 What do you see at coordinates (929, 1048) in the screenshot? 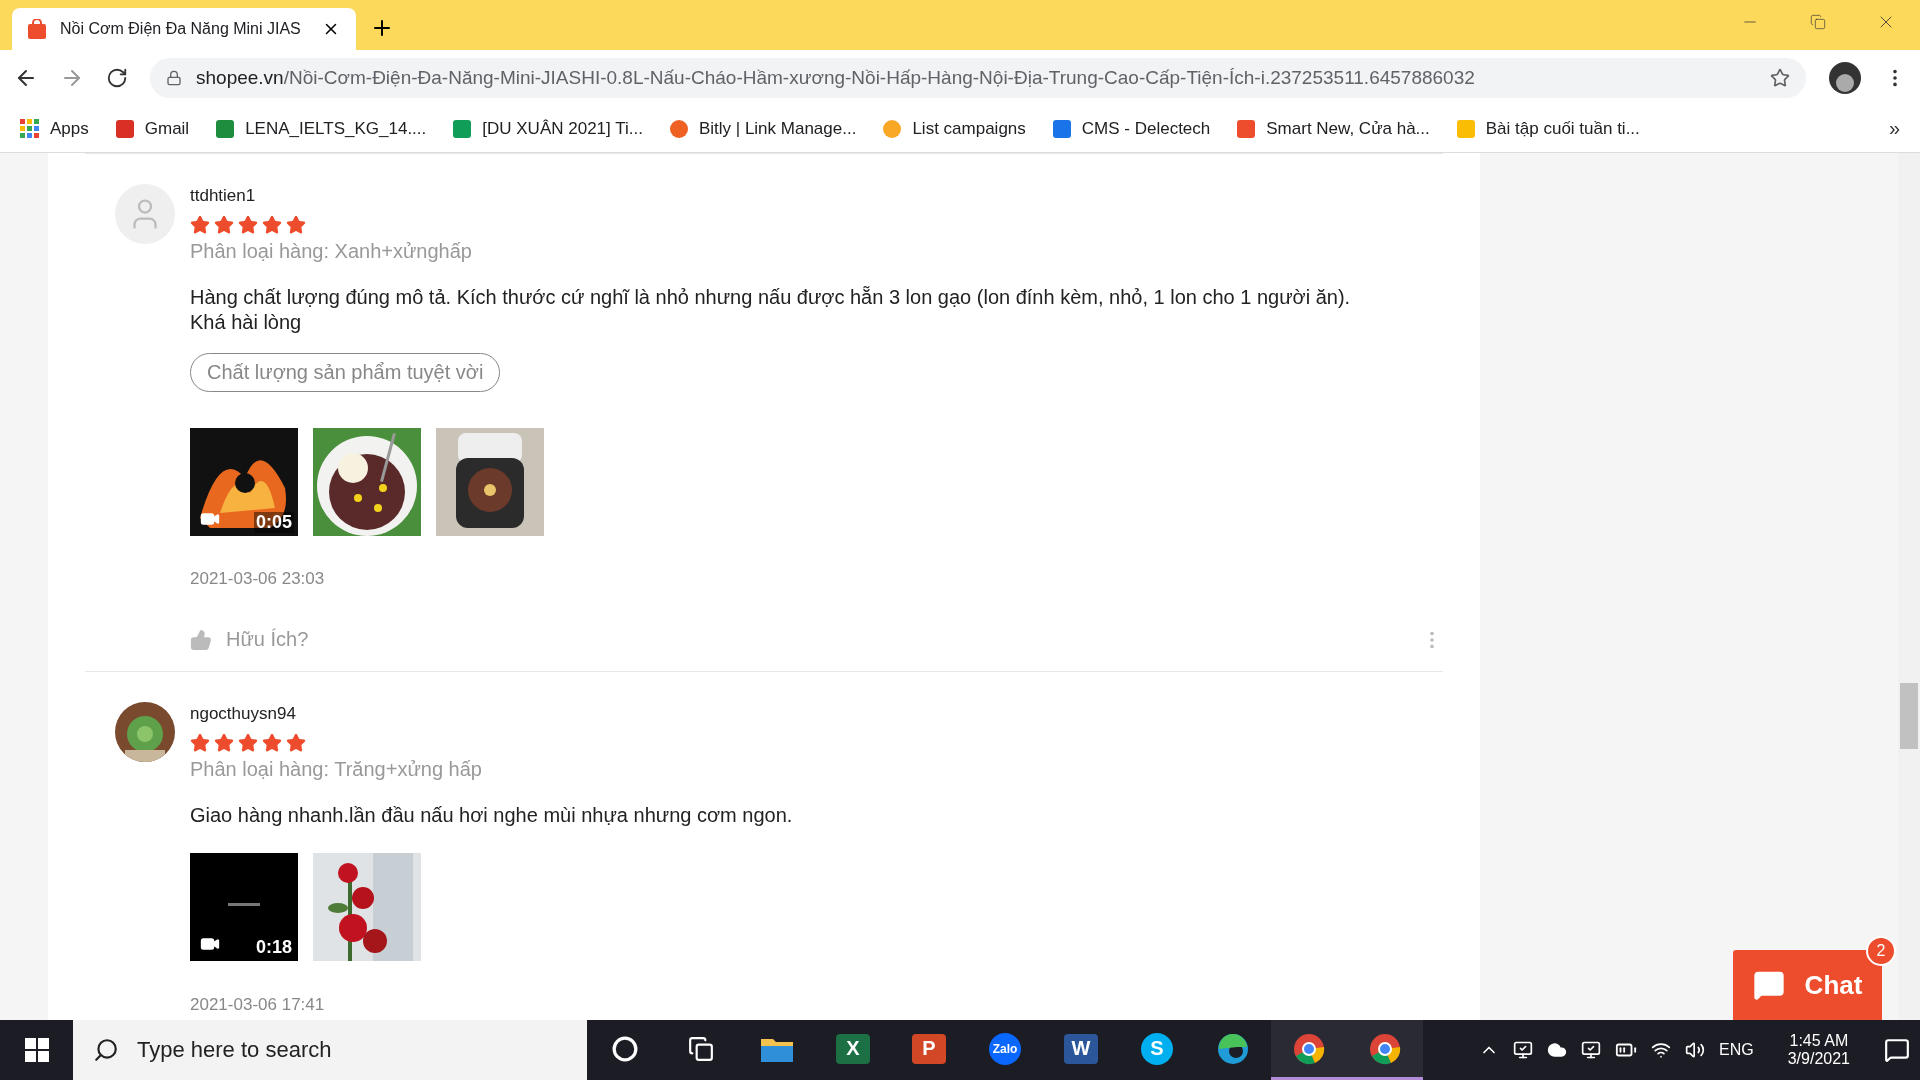
I see `powerpoint-icon: P` at bounding box center [929, 1048].